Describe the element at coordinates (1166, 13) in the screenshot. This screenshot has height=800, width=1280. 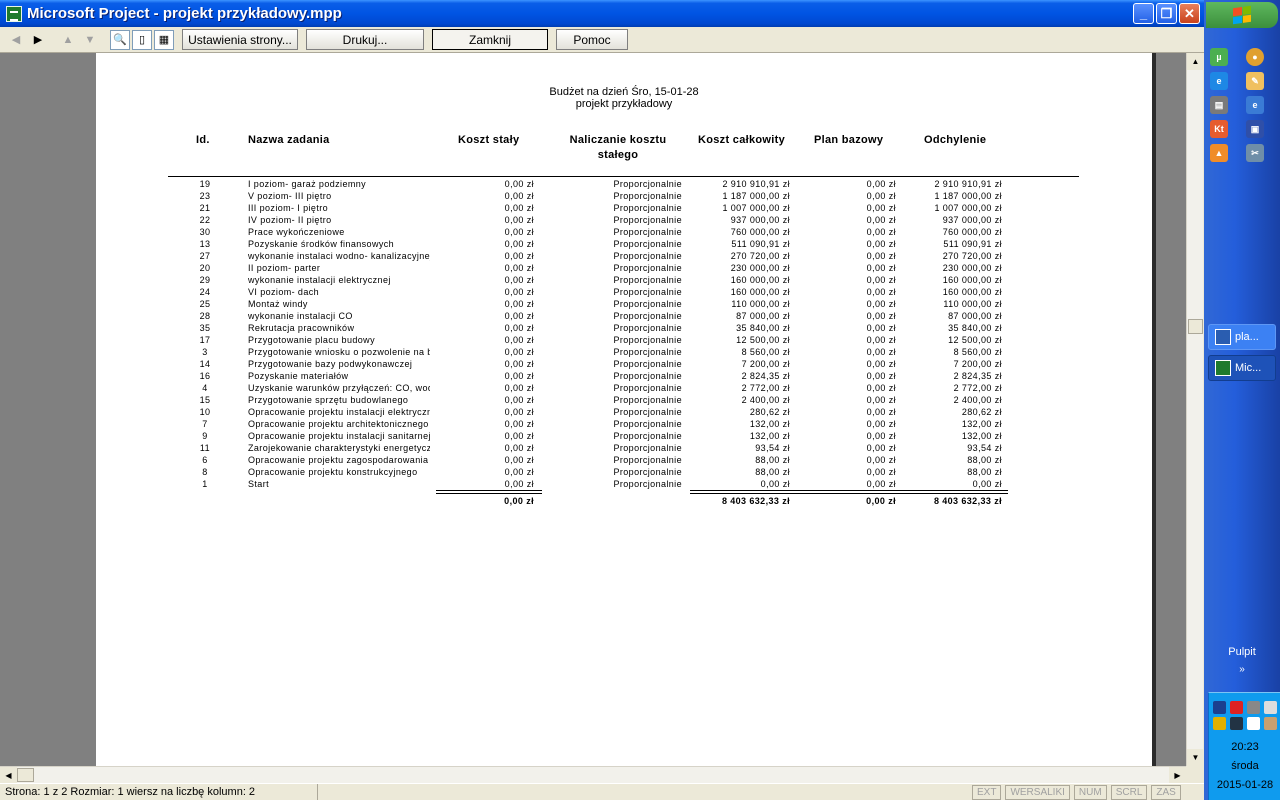
I see `restore-button: ❐` at that location.